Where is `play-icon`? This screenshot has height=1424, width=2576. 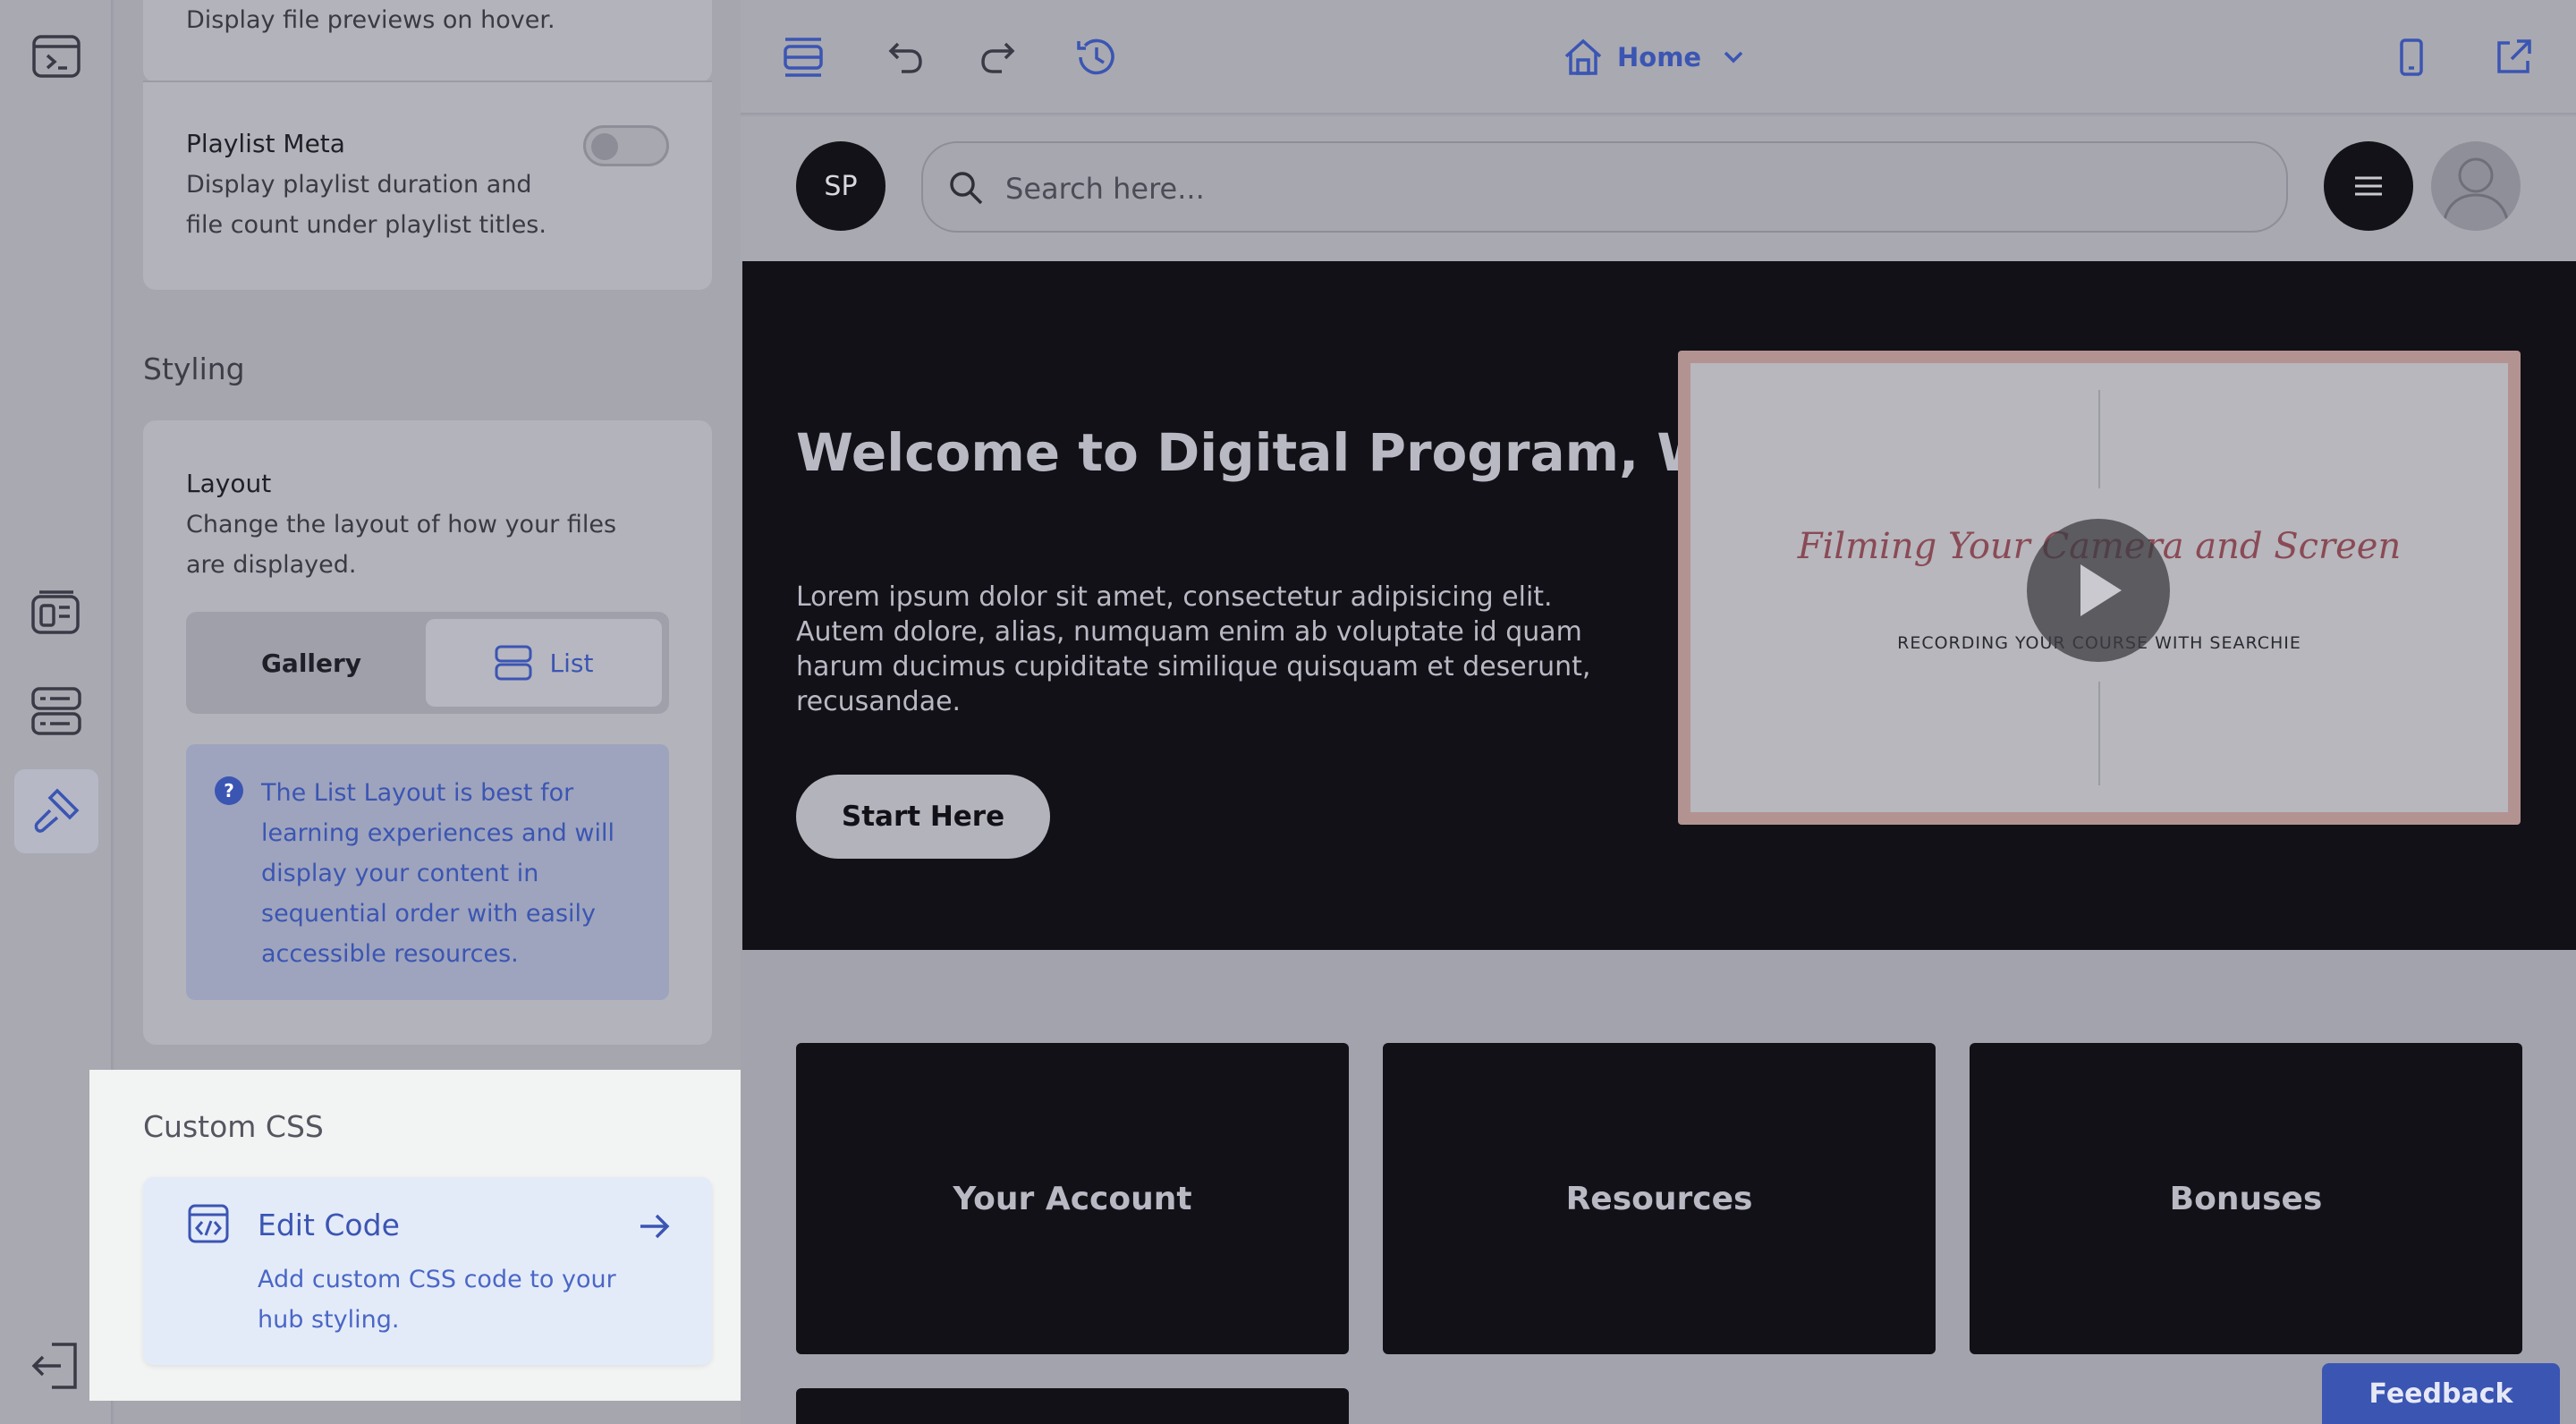 play-icon is located at coordinates (2098, 590).